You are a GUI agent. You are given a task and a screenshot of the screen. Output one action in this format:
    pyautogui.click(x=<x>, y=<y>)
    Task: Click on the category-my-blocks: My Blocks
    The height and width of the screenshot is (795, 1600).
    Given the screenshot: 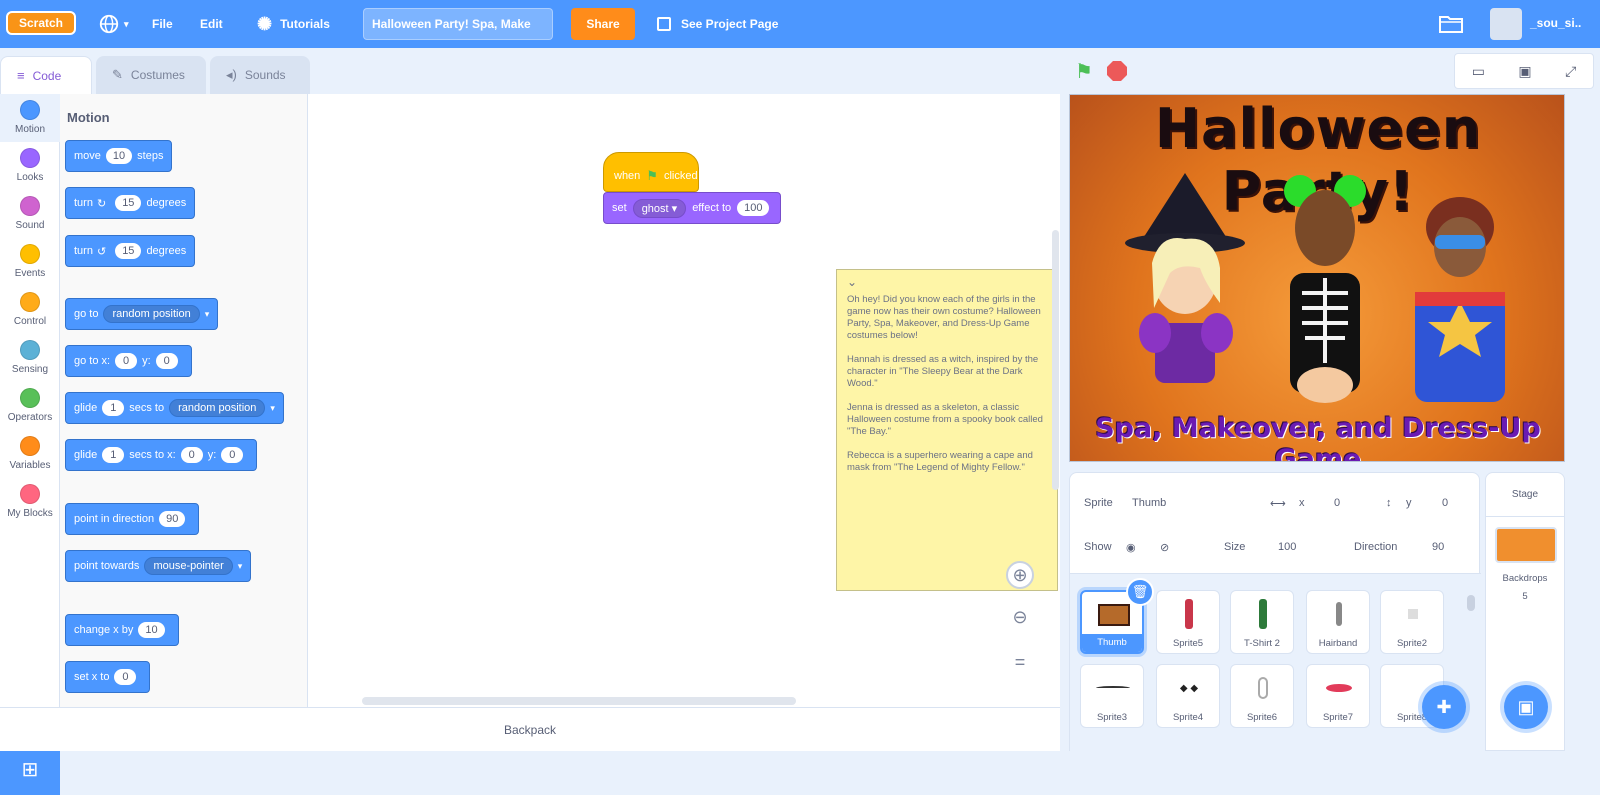 What is the action you would take?
    pyautogui.click(x=30, y=502)
    